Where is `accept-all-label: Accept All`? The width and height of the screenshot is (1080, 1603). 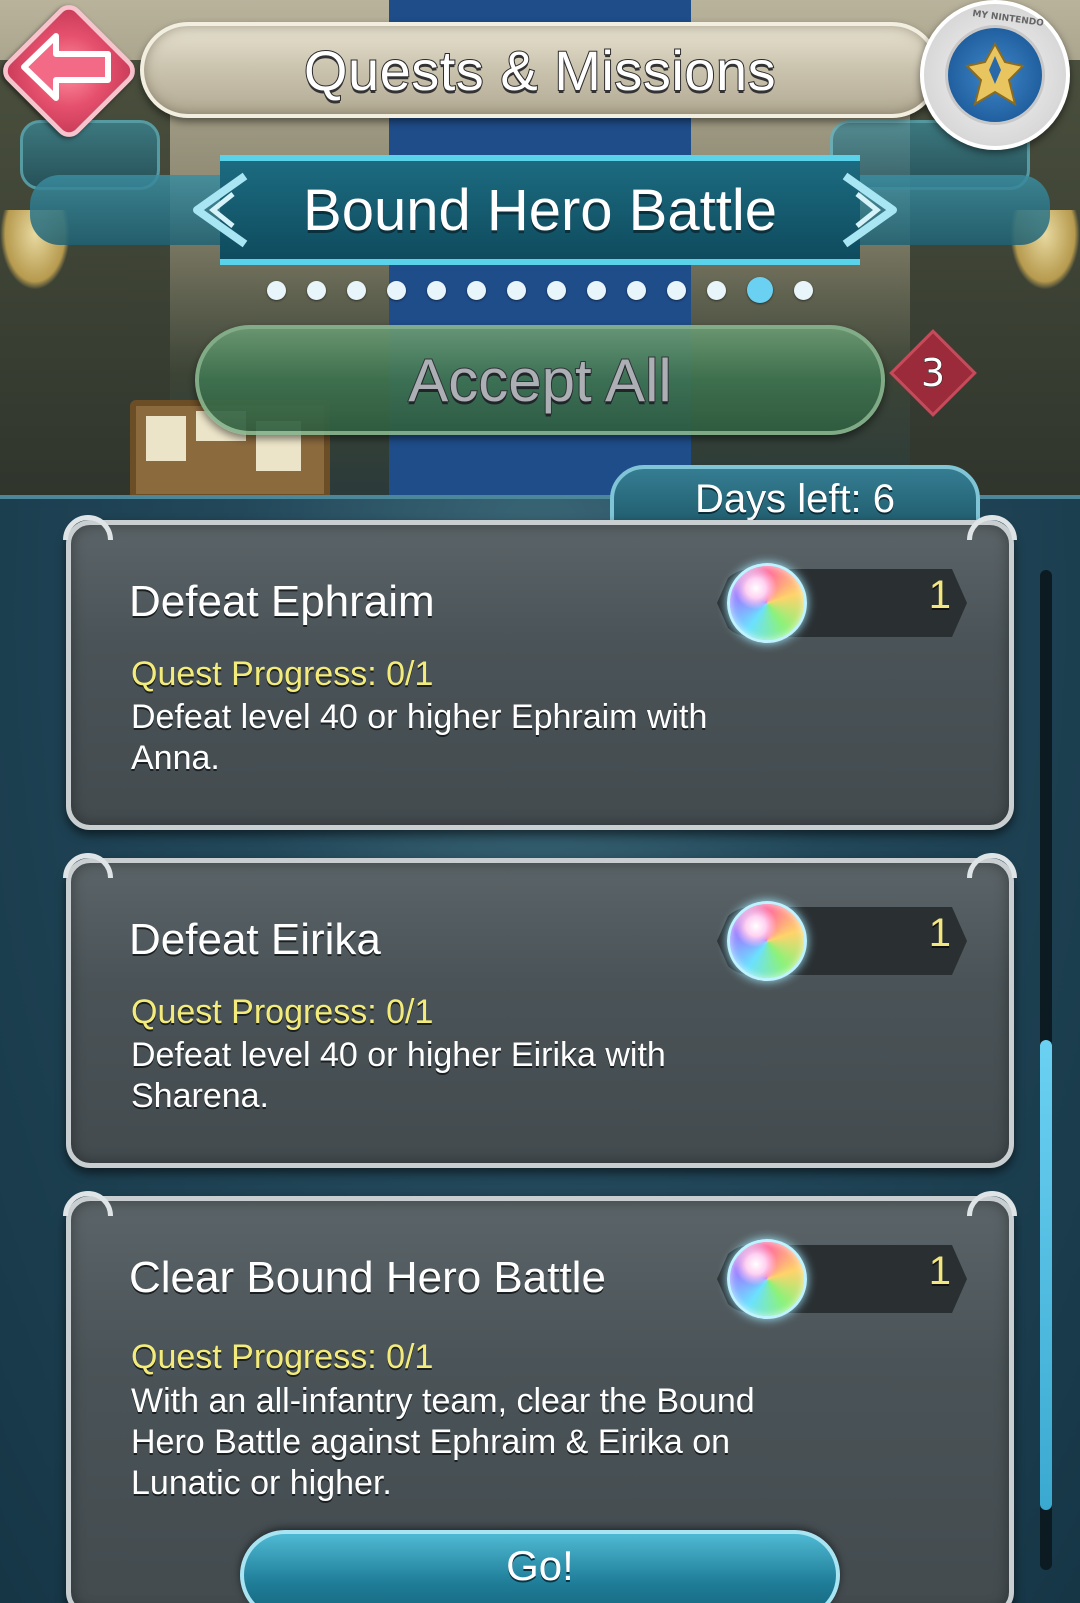
accept-all-label: Accept All is located at coordinates (539, 380).